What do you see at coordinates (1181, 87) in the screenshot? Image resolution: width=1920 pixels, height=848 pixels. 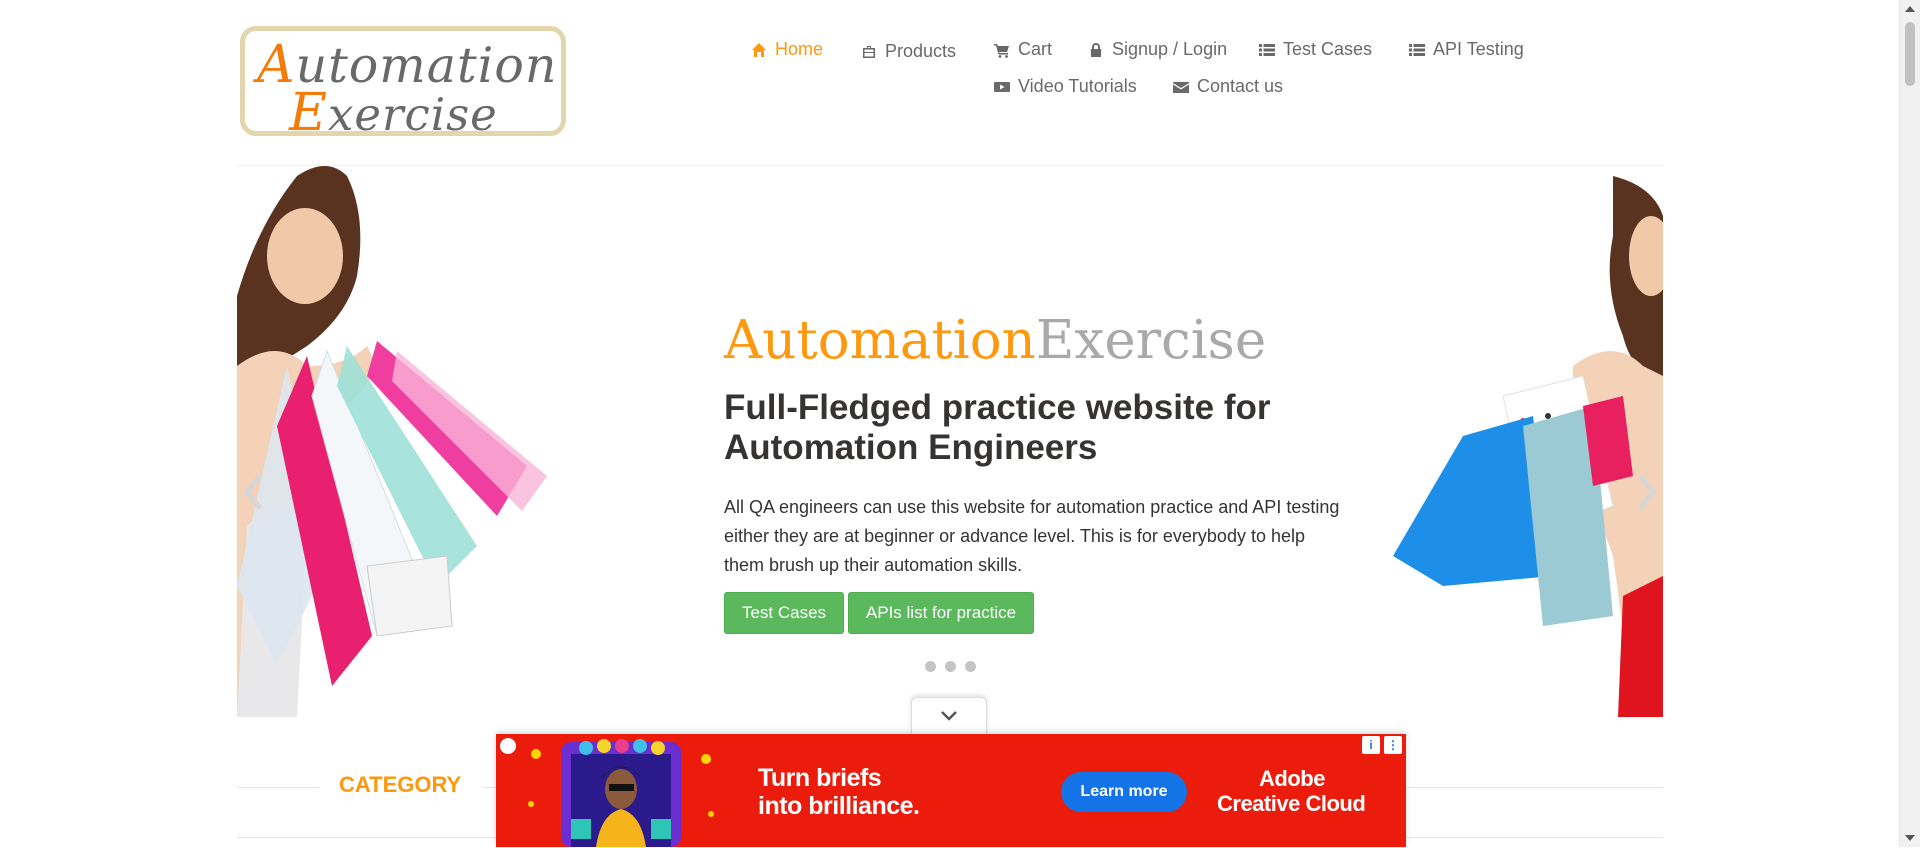 I see `envelope-icon` at bounding box center [1181, 87].